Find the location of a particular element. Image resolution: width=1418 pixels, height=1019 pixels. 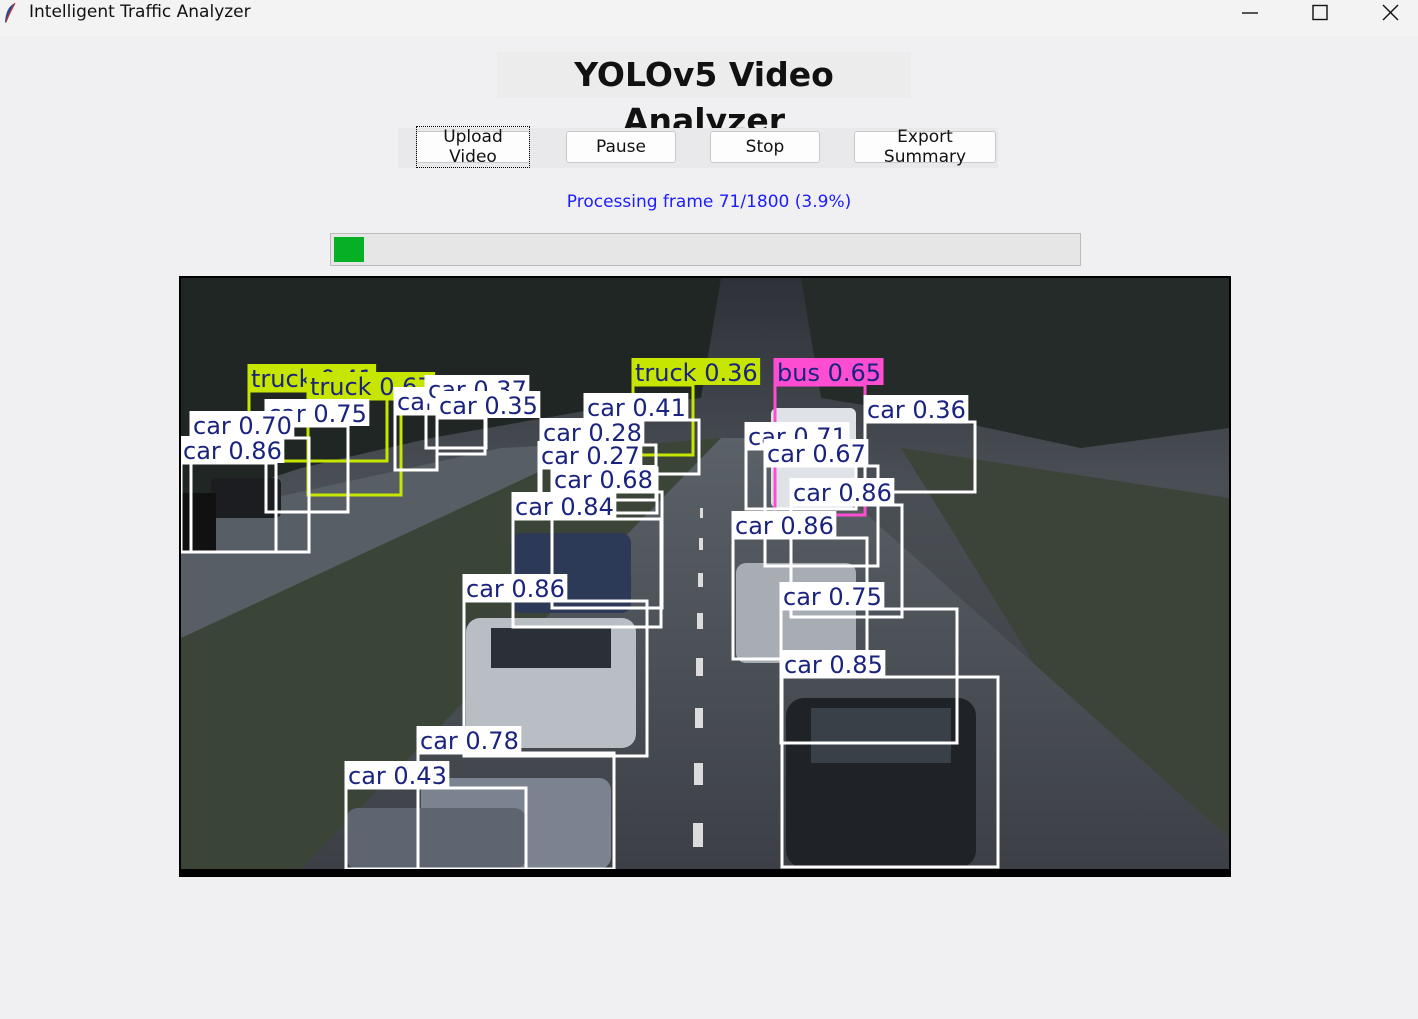

stop-button: Stop is located at coordinates (765, 147).